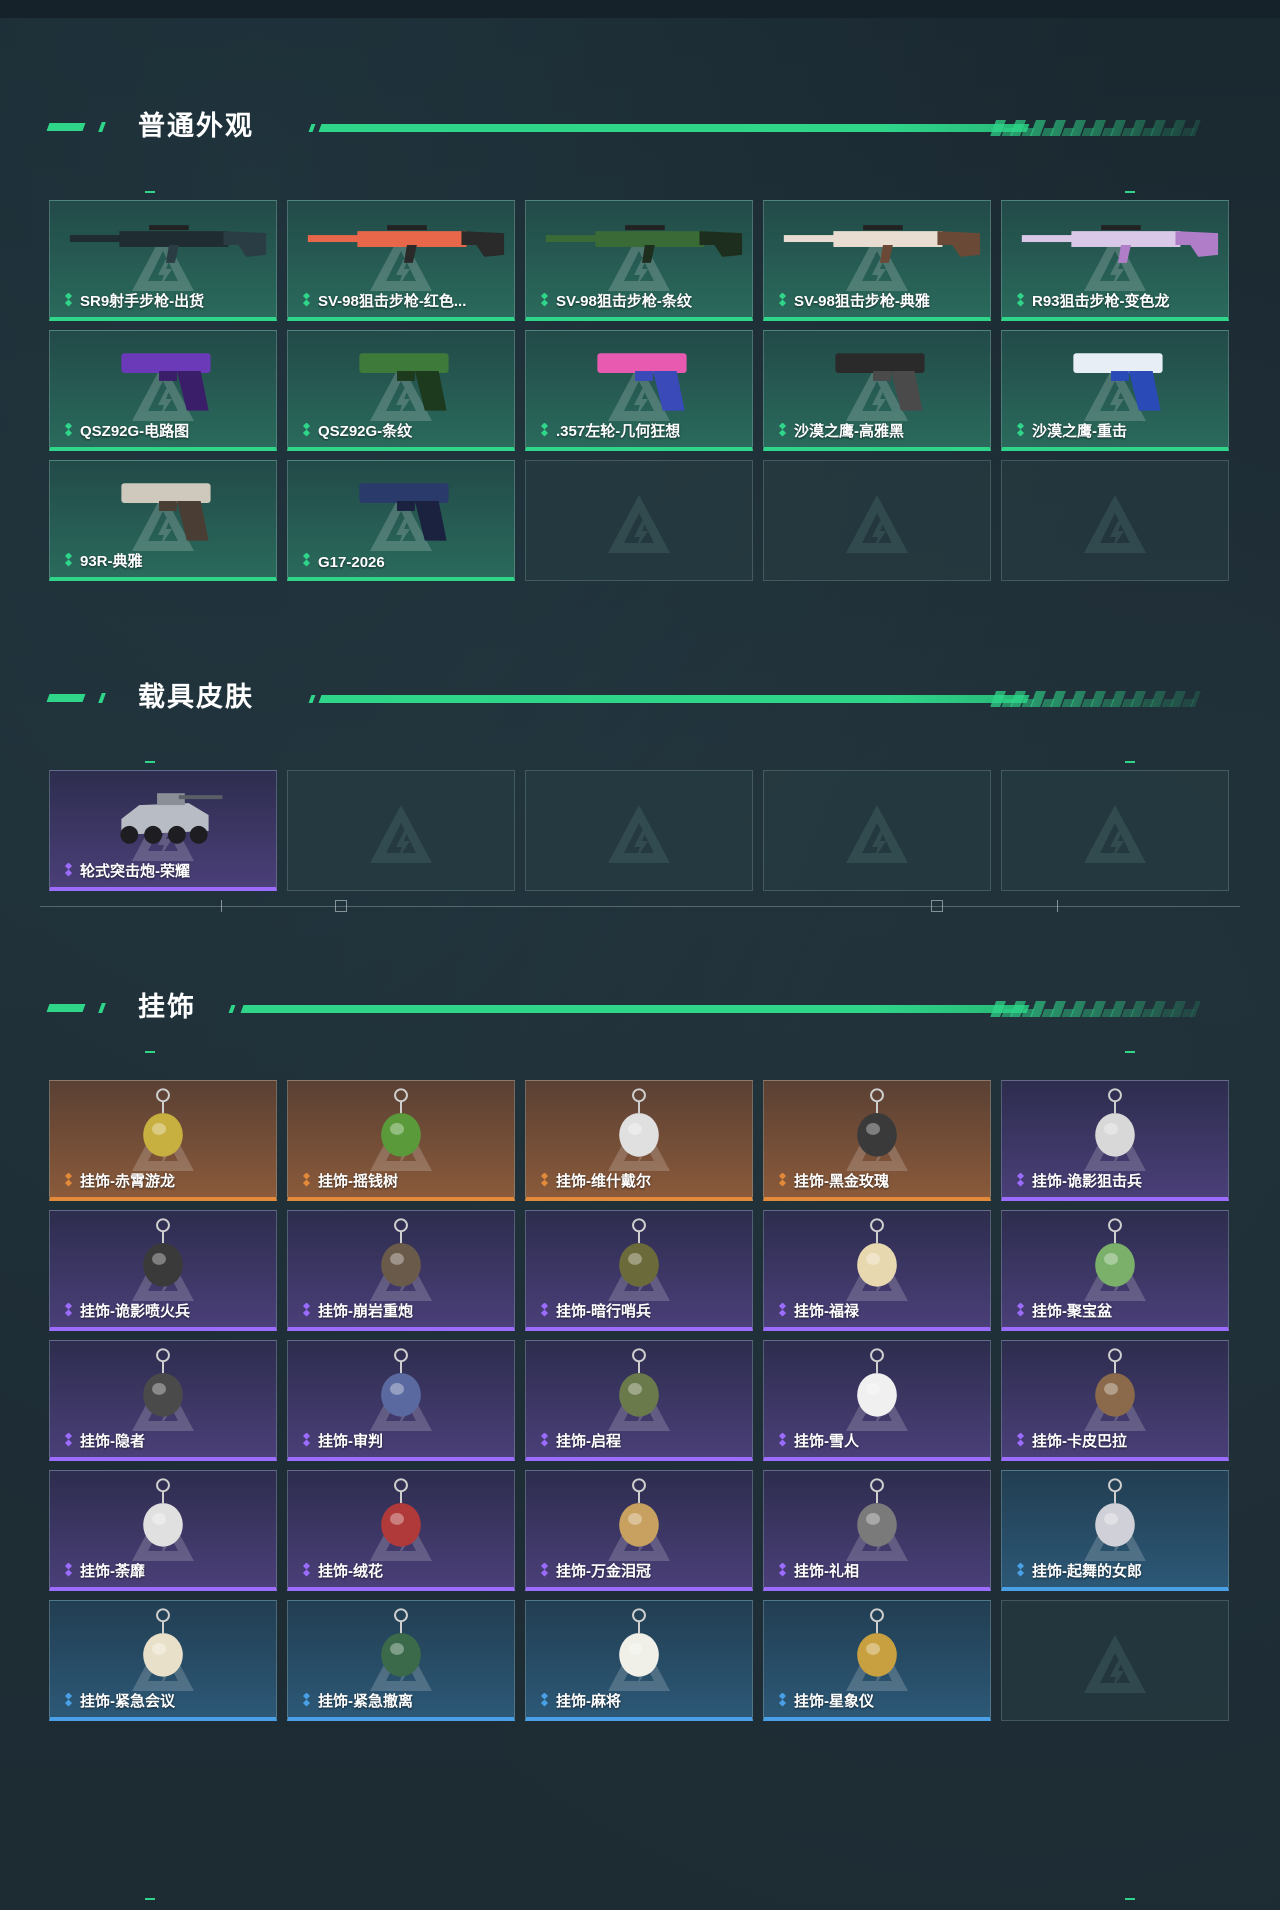 This screenshot has width=1280, height=1910. I want to click on item-card: 挂饰-暗行哨兵, so click(639, 1270).